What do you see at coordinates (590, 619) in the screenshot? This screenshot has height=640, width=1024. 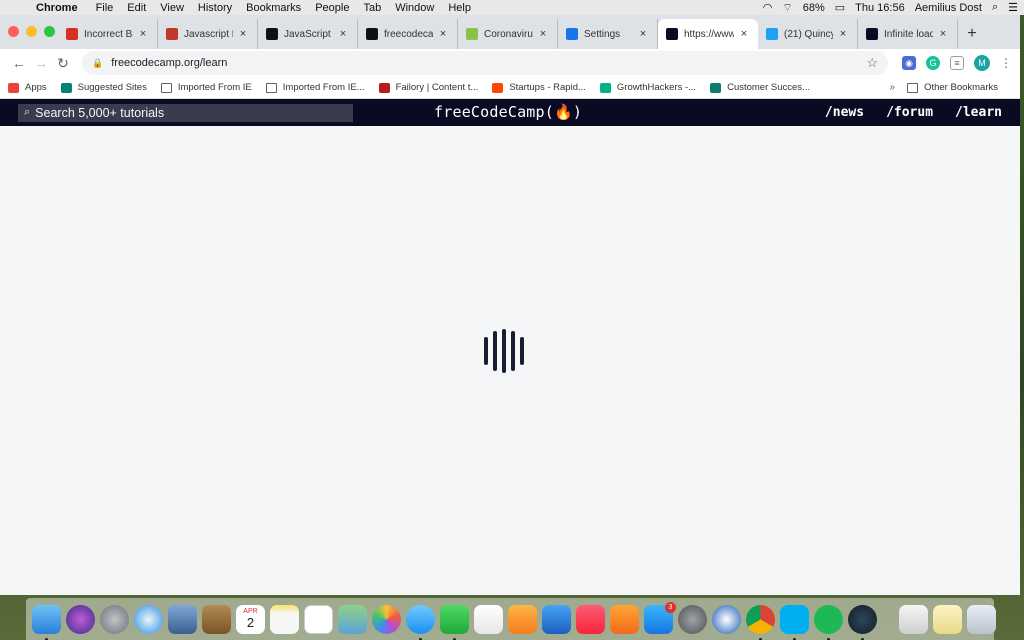 I see `music-icon` at bounding box center [590, 619].